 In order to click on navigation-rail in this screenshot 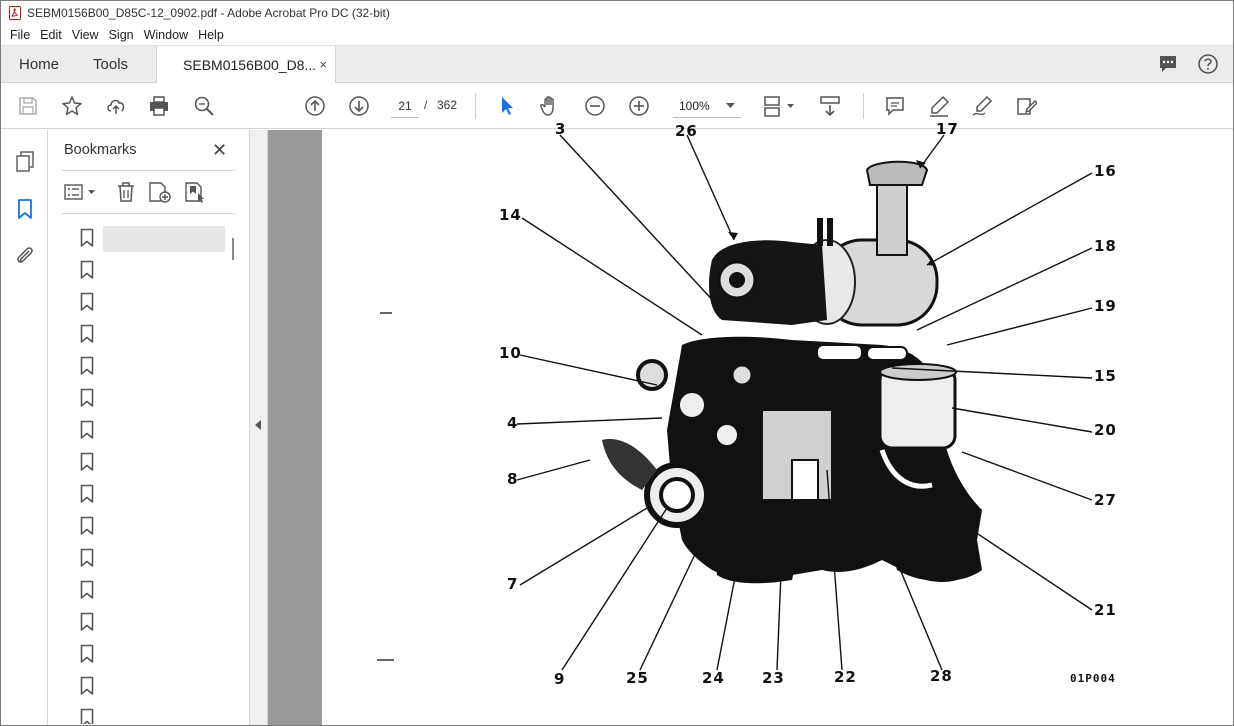, I will do `click(24, 427)`.